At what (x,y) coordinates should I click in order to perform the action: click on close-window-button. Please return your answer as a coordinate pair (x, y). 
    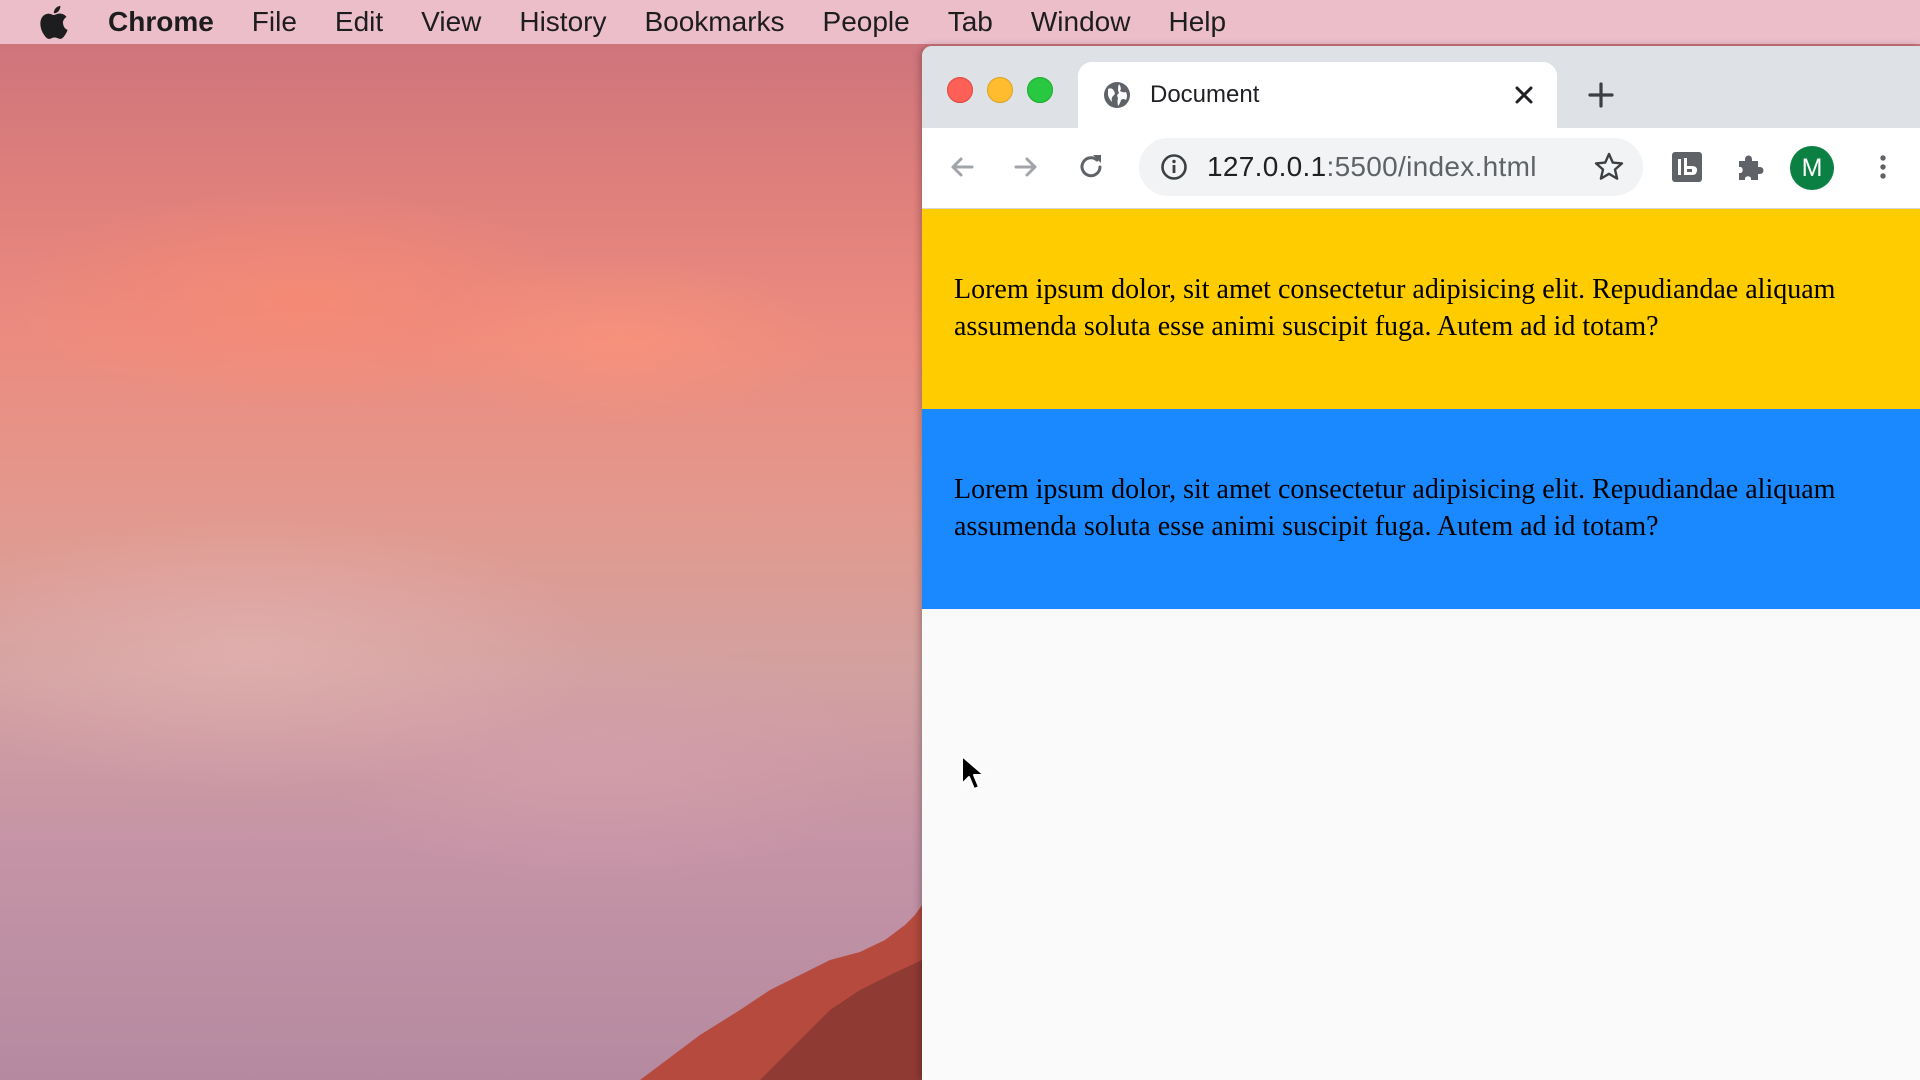
    Looking at the image, I should click on (960, 90).